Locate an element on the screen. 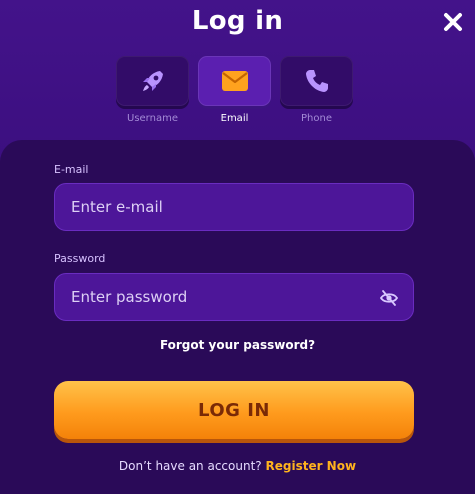 This screenshot has width=475, height=494. password-field is located at coordinates (234, 297).